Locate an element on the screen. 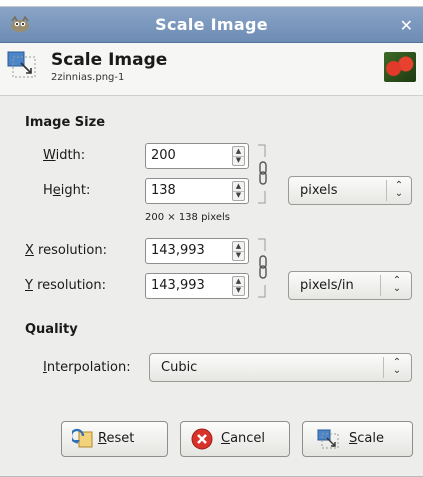 The height and width of the screenshot is (477, 423). image-size-heading: Image Size is located at coordinates (65, 122).